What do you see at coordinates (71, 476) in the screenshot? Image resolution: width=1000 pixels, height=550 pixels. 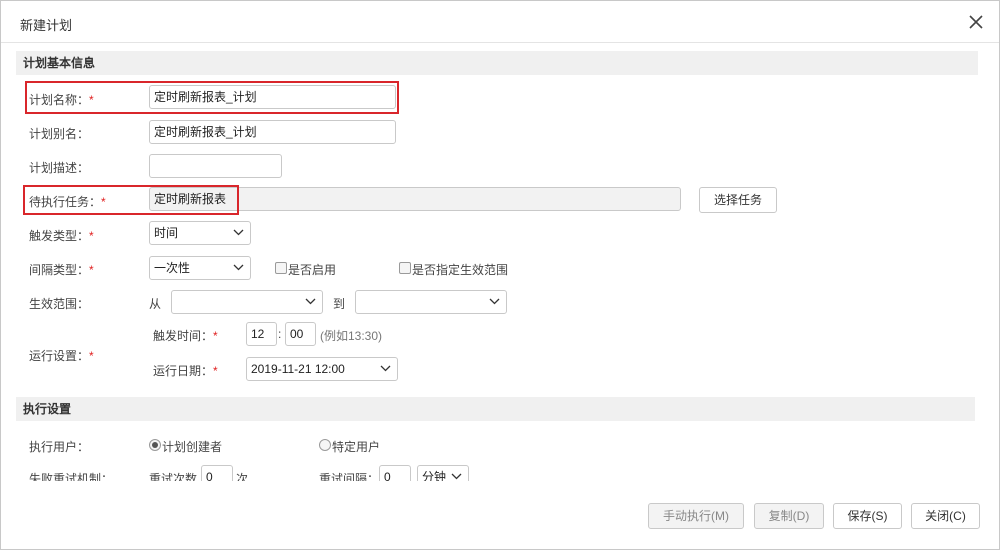 I see `retry-label: 失败重试机制：` at bounding box center [71, 476].